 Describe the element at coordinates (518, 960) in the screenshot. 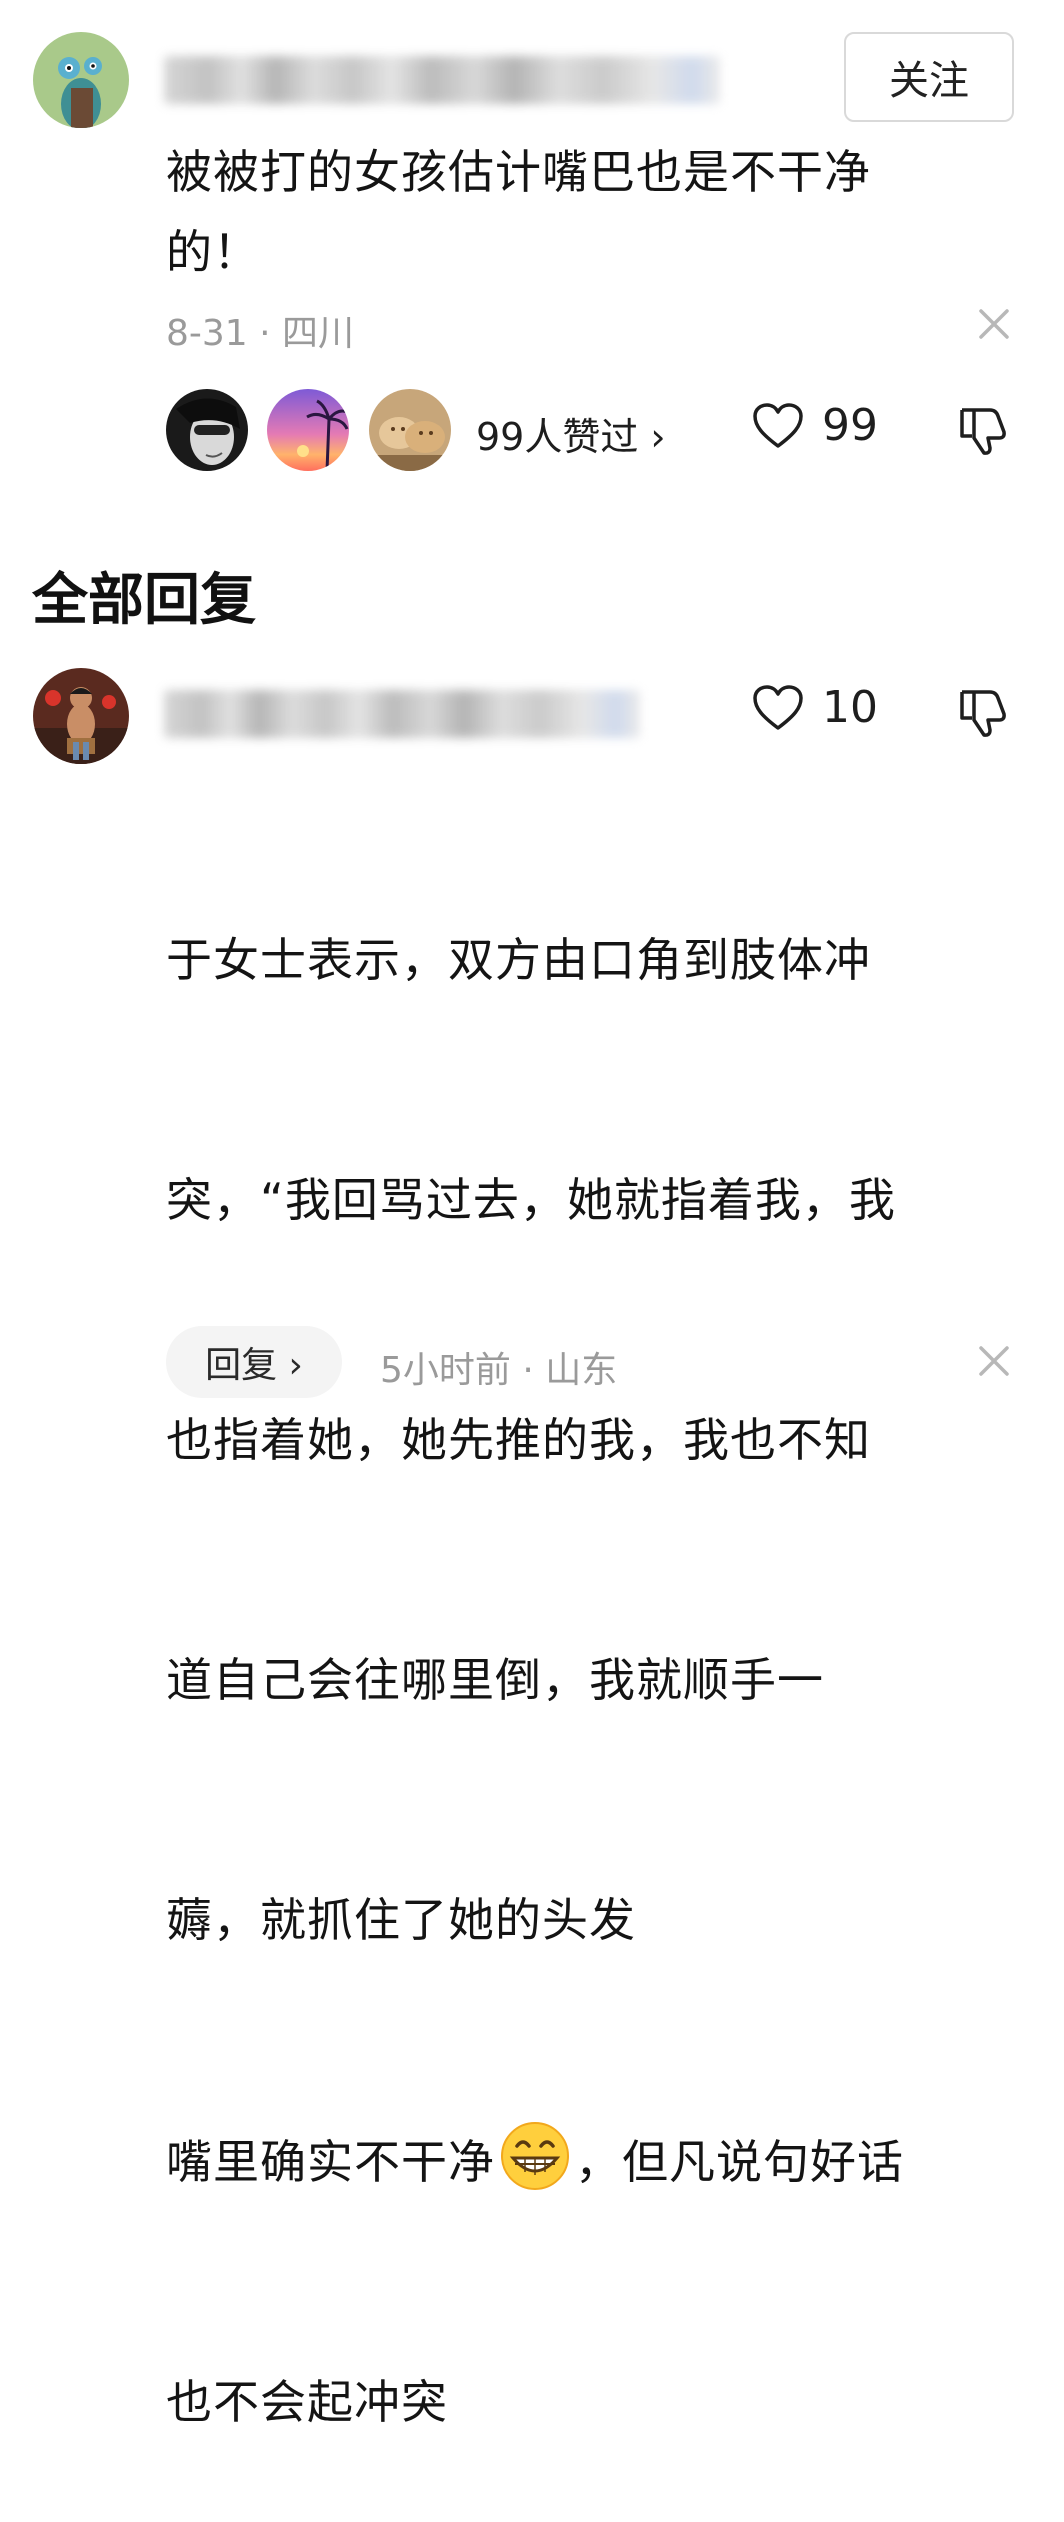

I see `reply-text-line: 于女士表示，双方由口角到肢体冲` at that location.